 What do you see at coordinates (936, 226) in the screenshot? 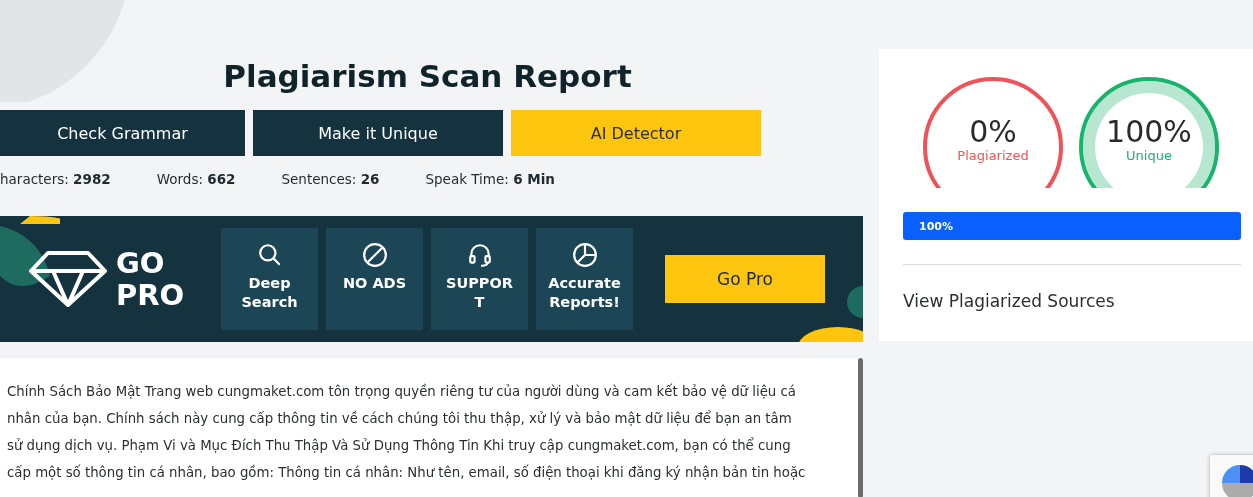
I see `progress-reading: 100%` at bounding box center [936, 226].